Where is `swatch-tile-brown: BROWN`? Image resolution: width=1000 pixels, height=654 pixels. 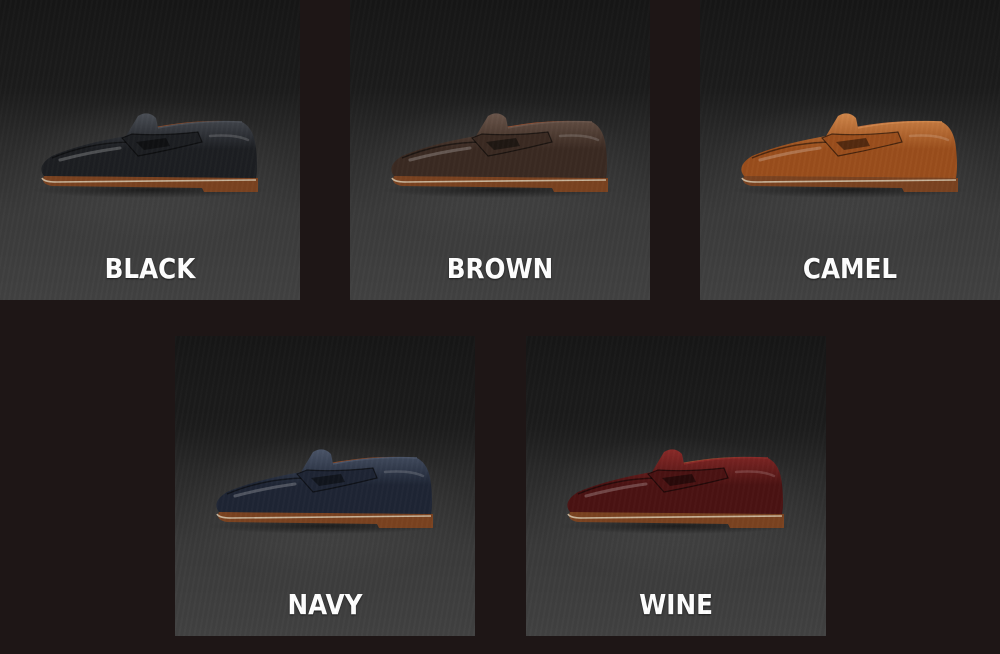 swatch-tile-brown: BROWN is located at coordinates (500, 150).